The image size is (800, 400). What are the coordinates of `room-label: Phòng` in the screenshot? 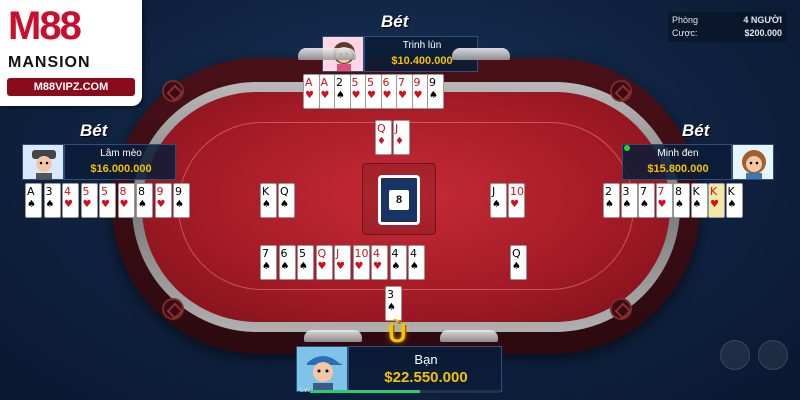 It's located at (685, 20).